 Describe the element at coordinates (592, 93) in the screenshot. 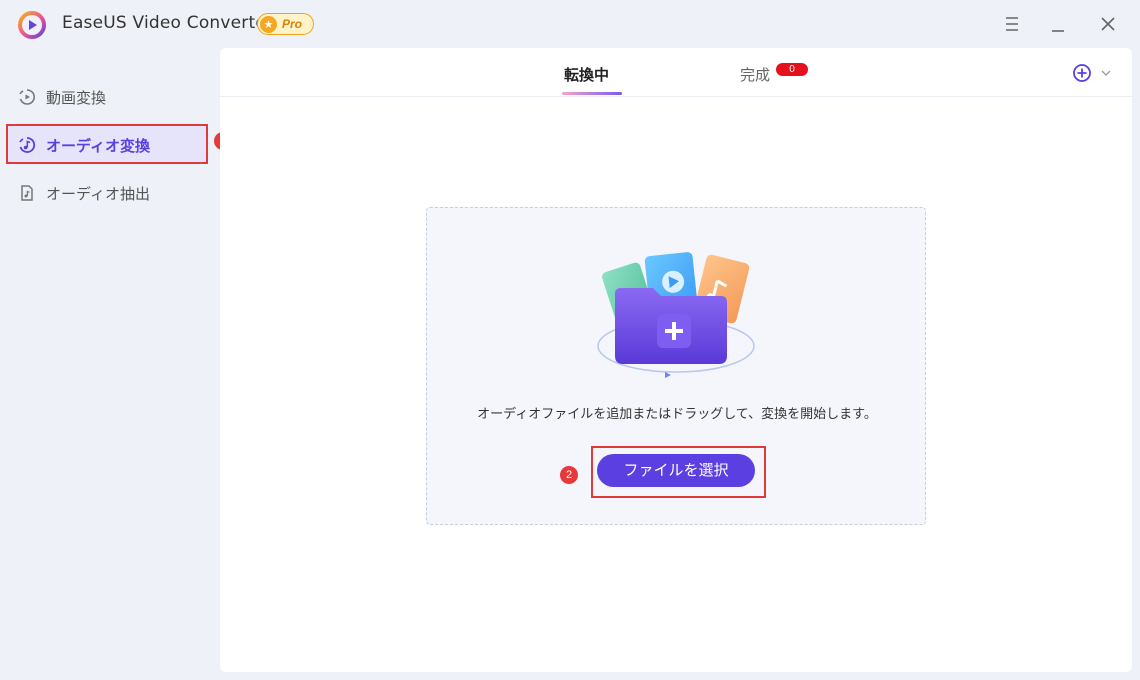

I see `active-tab-indicator` at that location.